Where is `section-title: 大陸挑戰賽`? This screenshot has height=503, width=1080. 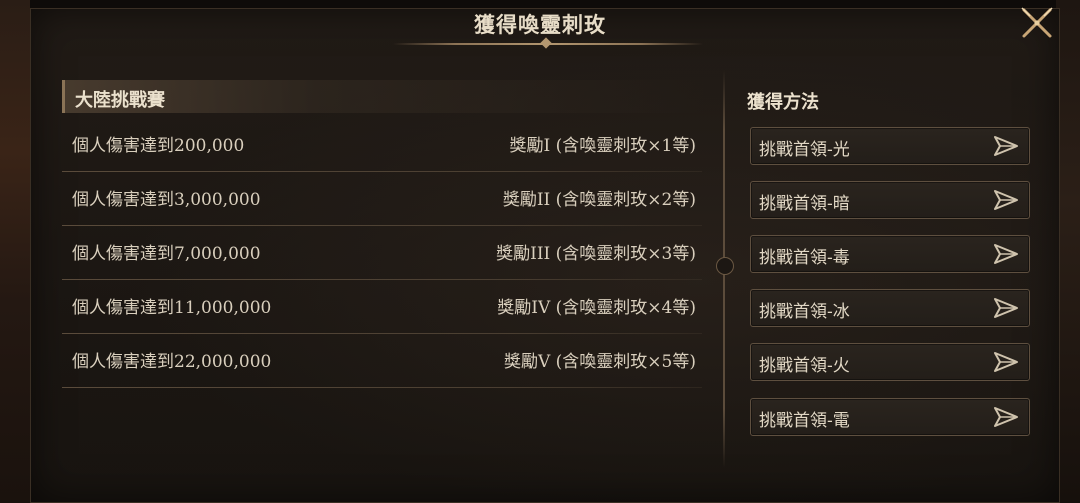 section-title: 大陸挑戰賽 is located at coordinates (120, 100).